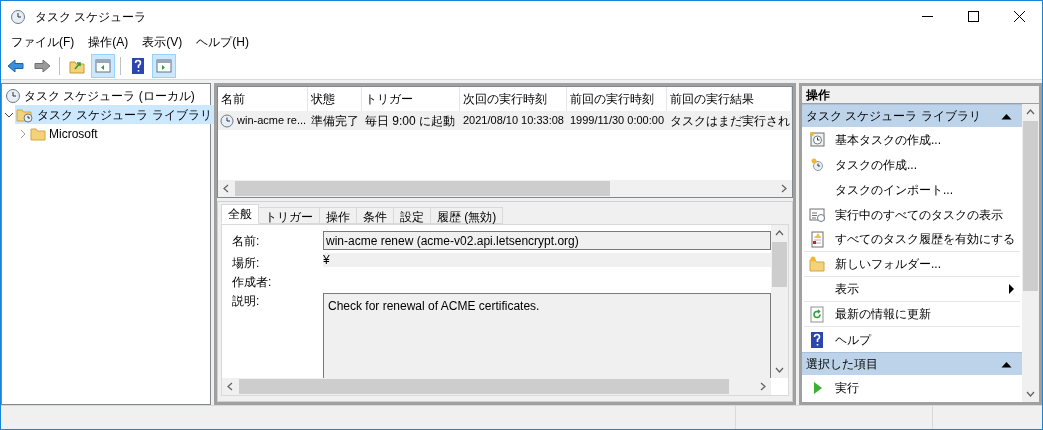  Describe the element at coordinates (246, 241) in the screenshot. I see `field-label: 名前:` at that location.